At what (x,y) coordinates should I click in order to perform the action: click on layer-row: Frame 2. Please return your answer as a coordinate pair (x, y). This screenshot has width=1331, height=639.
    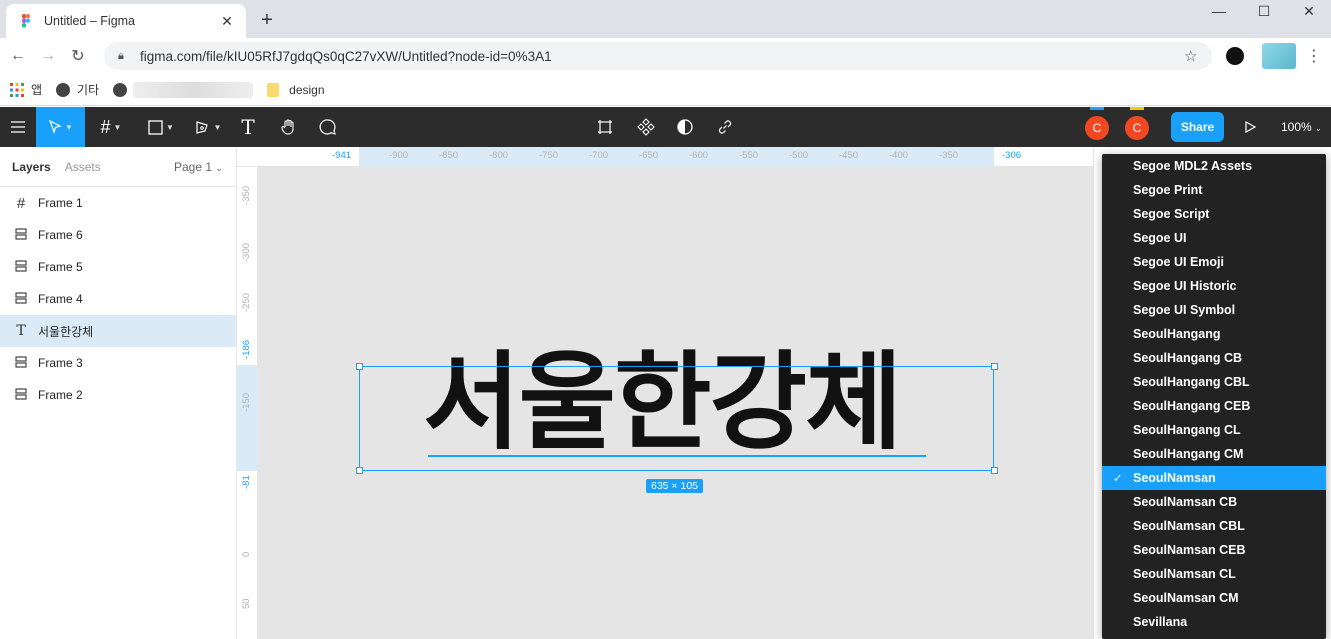
    Looking at the image, I should click on (118, 395).